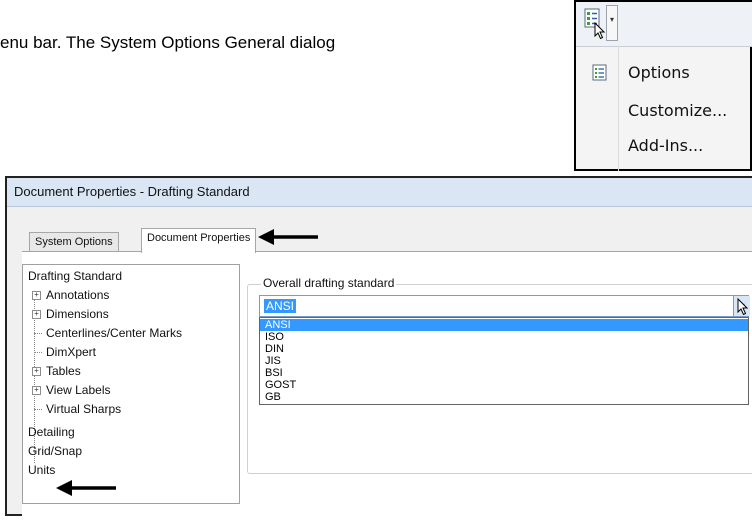 This screenshot has width=752, height=522. I want to click on tree-item-label: Tables, so click(63, 371).